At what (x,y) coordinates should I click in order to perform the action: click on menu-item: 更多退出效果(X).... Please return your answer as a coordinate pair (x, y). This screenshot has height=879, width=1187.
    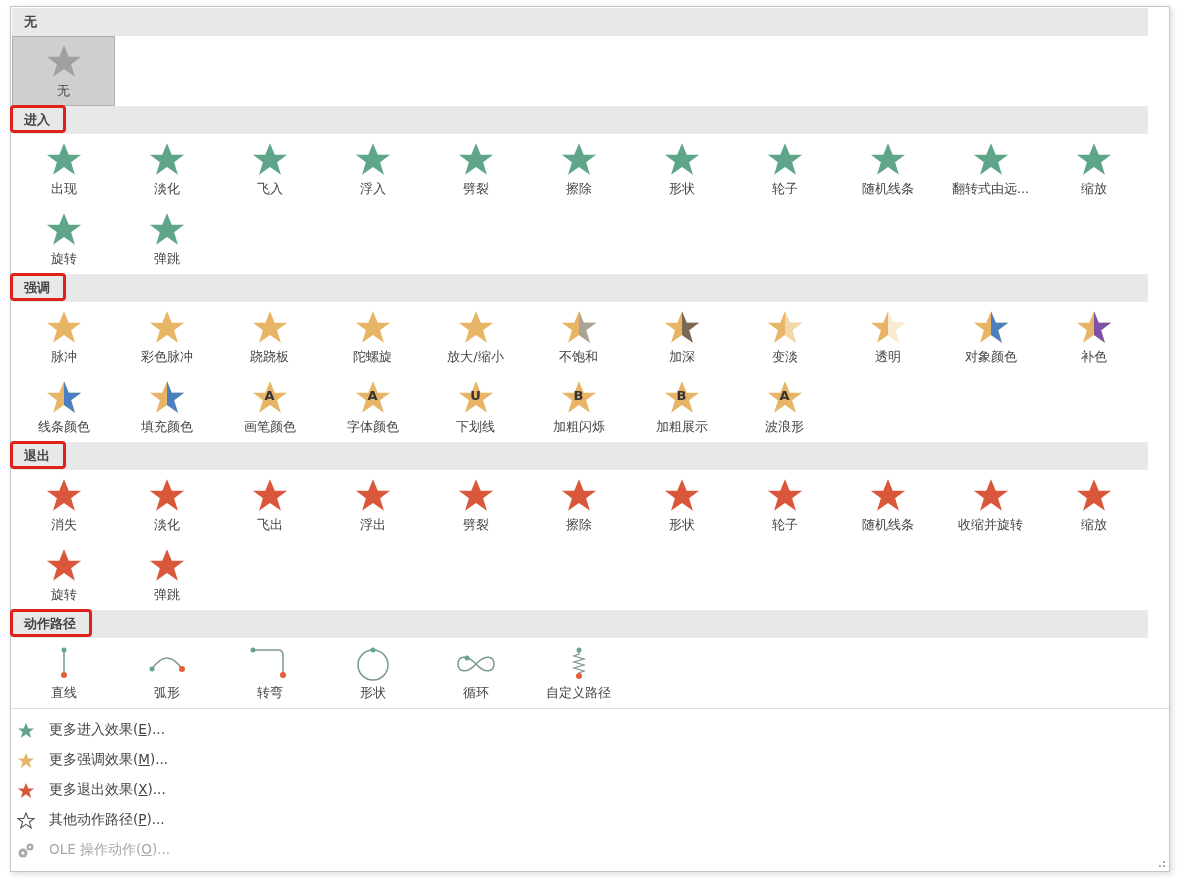
    Looking at the image, I should click on (107, 790).